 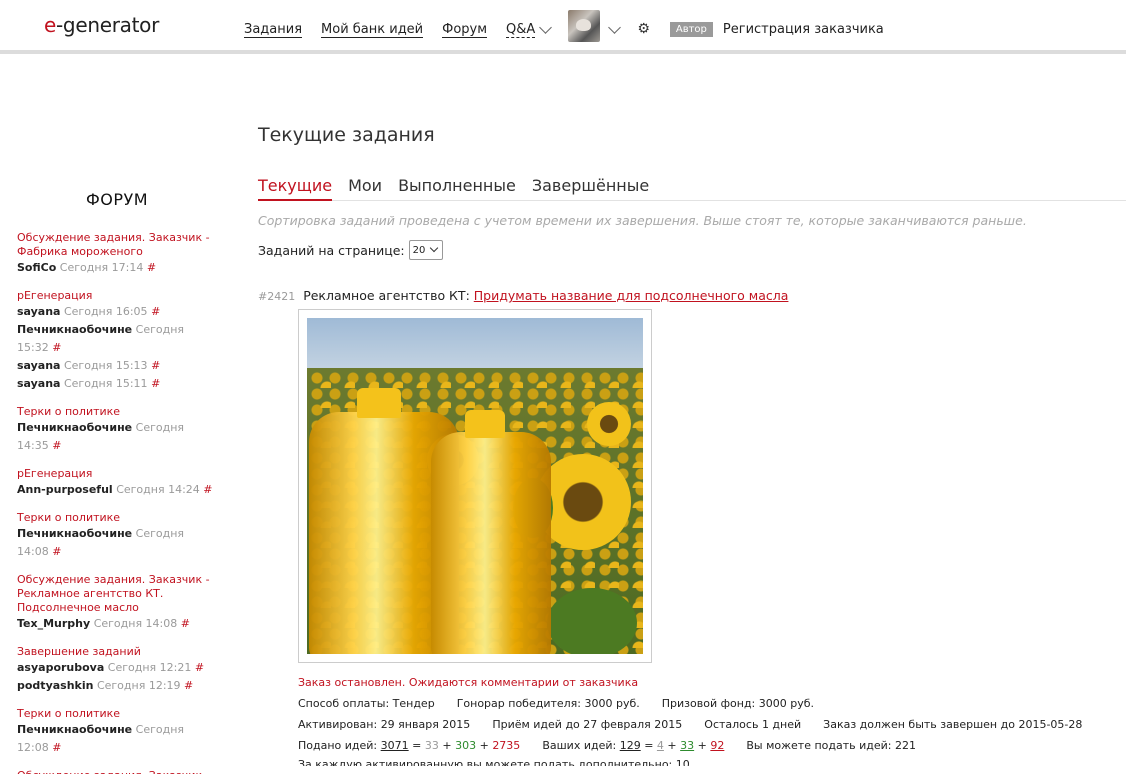 I want to click on nav-link-idea-bank: Мой банк идей, so click(x=372, y=30).